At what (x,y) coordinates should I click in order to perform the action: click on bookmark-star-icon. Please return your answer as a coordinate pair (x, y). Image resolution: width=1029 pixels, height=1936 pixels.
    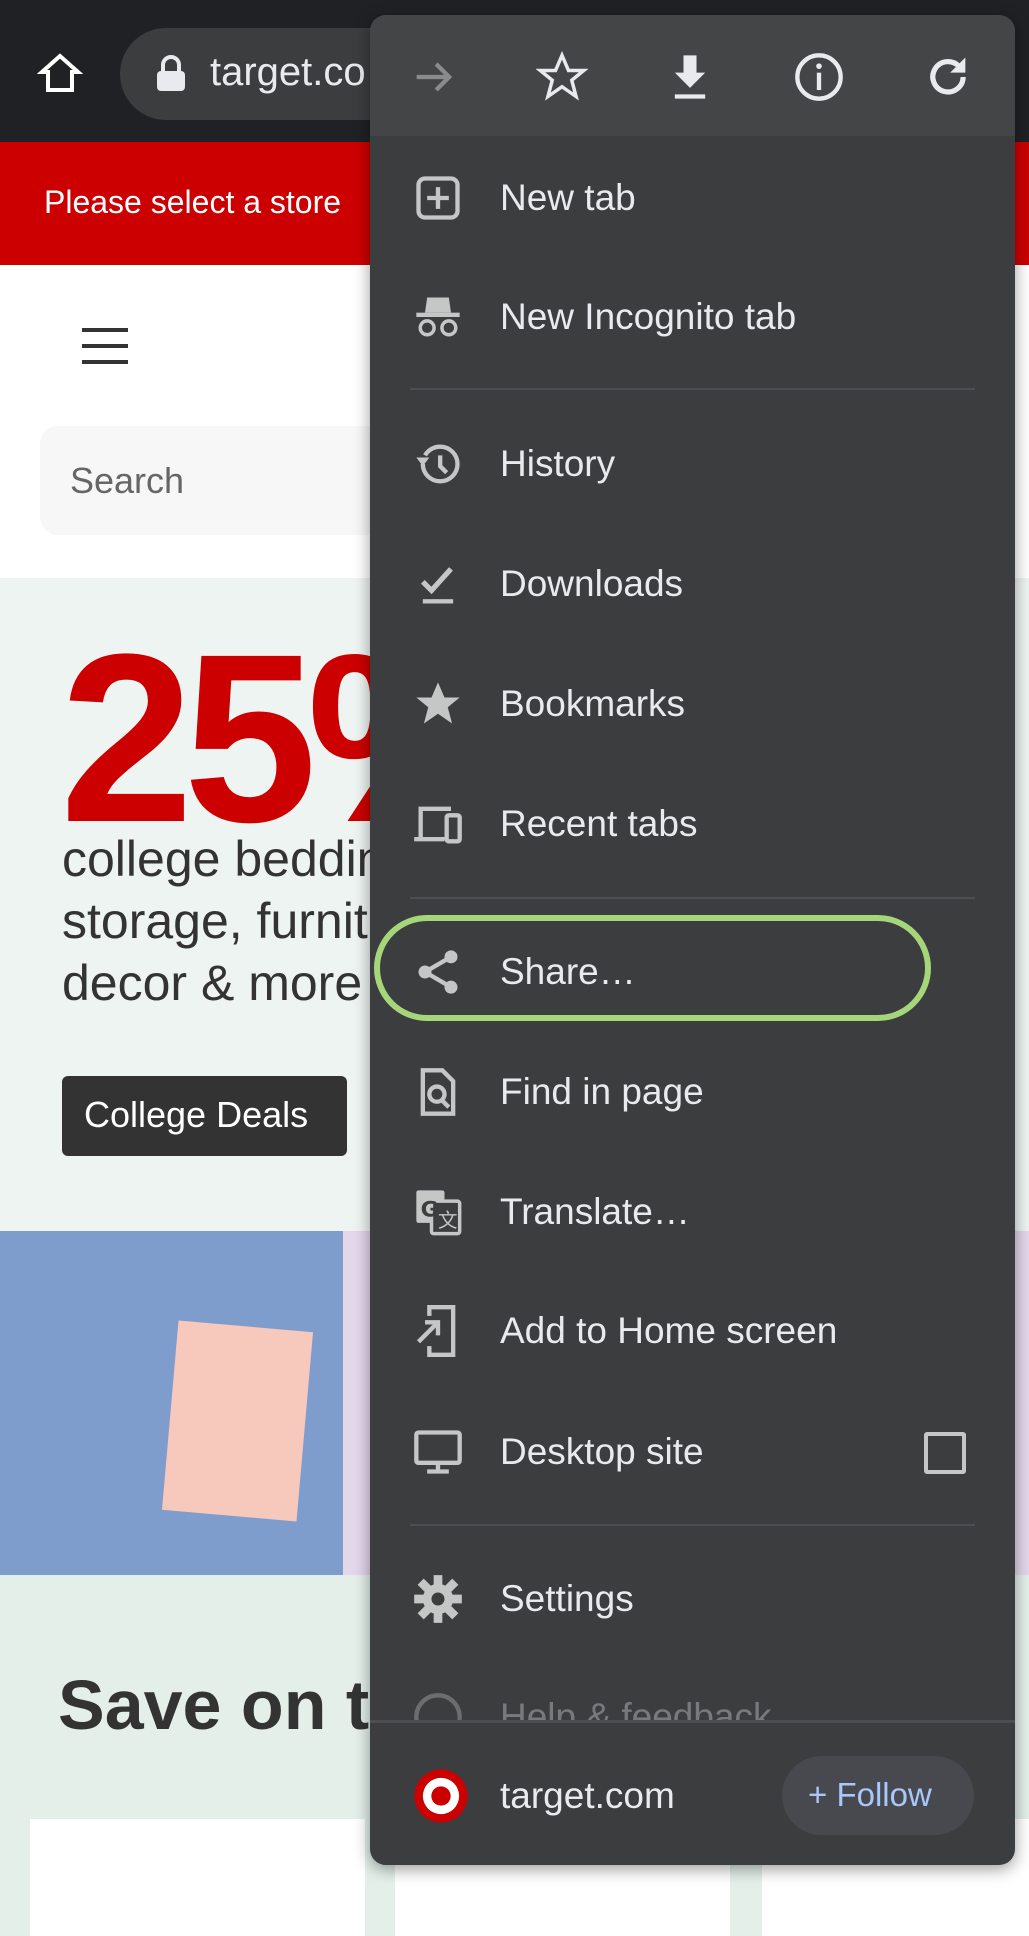
    Looking at the image, I should click on (562, 77).